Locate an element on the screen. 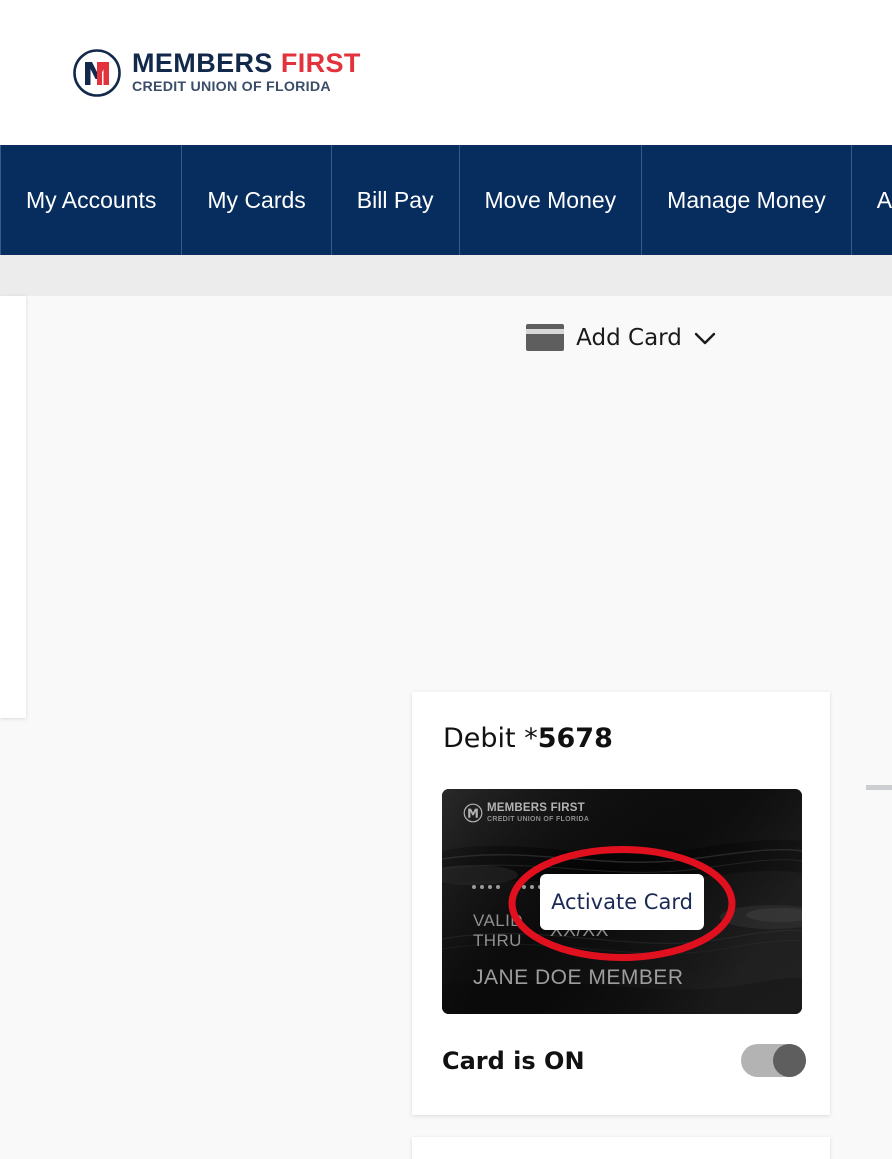 The width and height of the screenshot is (892, 1159). credit-card-icon is located at coordinates (545, 337).